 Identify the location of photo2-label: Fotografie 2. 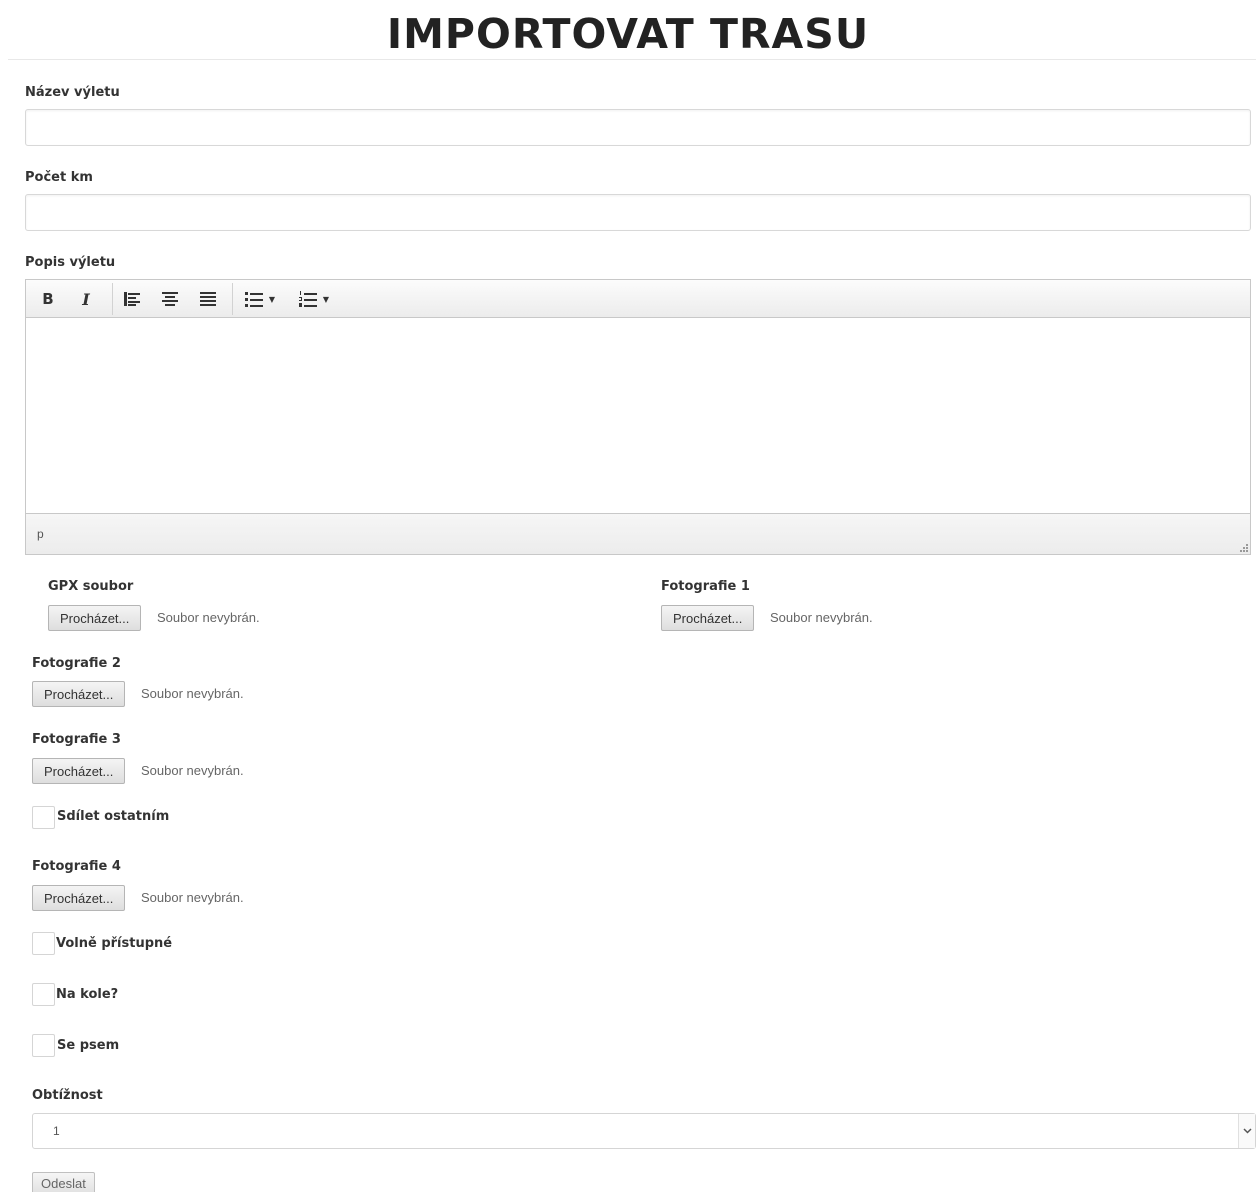
(76, 663).